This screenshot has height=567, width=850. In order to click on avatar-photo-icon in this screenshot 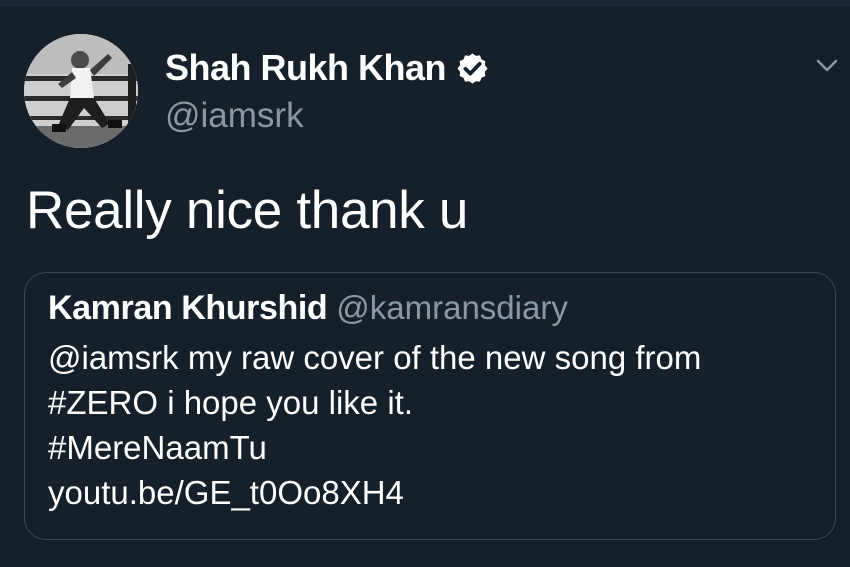, I will do `click(81, 91)`.